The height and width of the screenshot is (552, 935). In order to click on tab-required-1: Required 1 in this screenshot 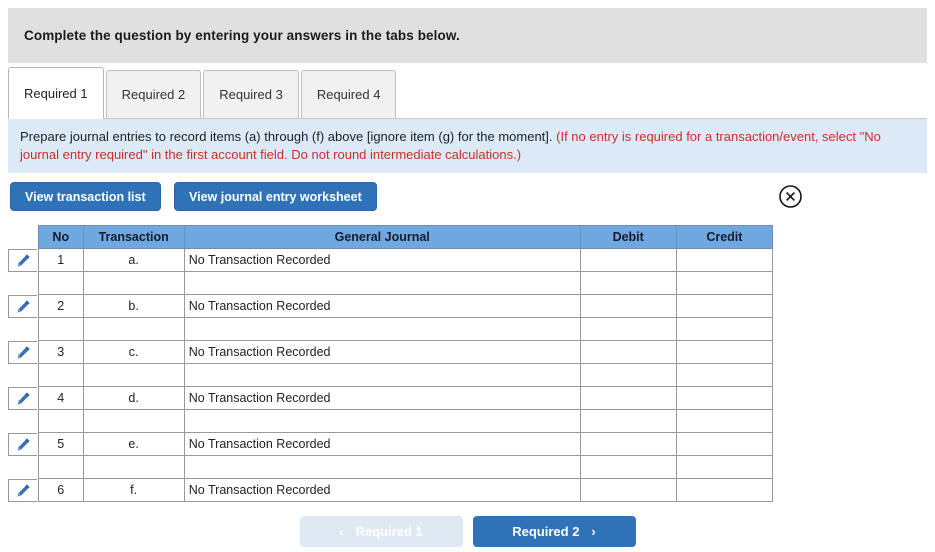, I will do `click(56, 93)`.